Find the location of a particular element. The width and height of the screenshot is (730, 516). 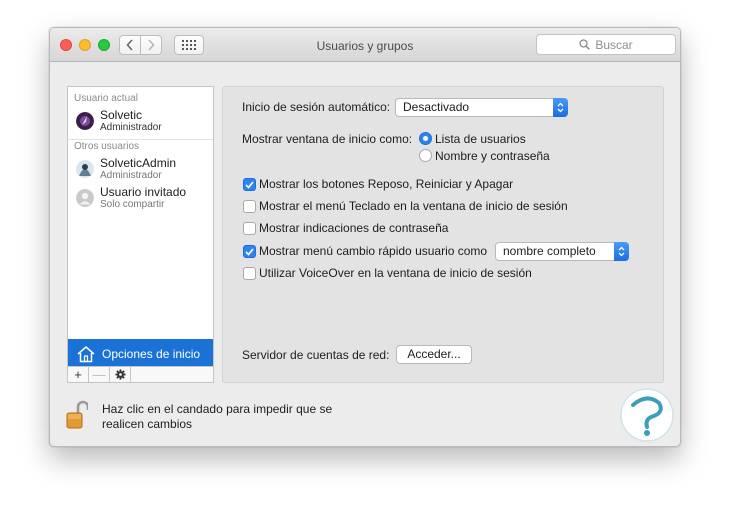

auto-login-popup: Desactivado is located at coordinates (481, 107).